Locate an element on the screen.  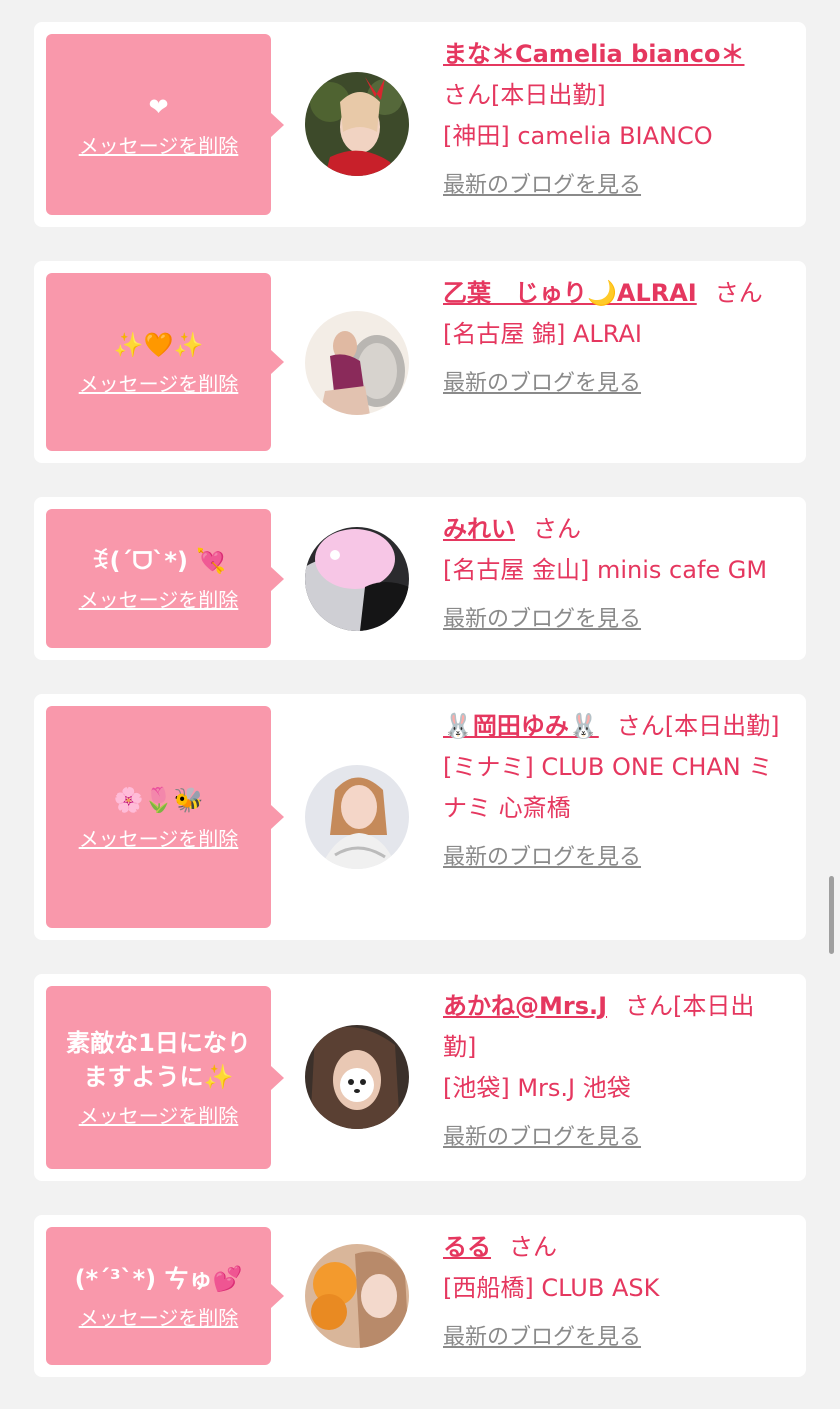
message-text: ꉂ(ˊᗜˋ*) 💘 is located at coordinates (158, 561).